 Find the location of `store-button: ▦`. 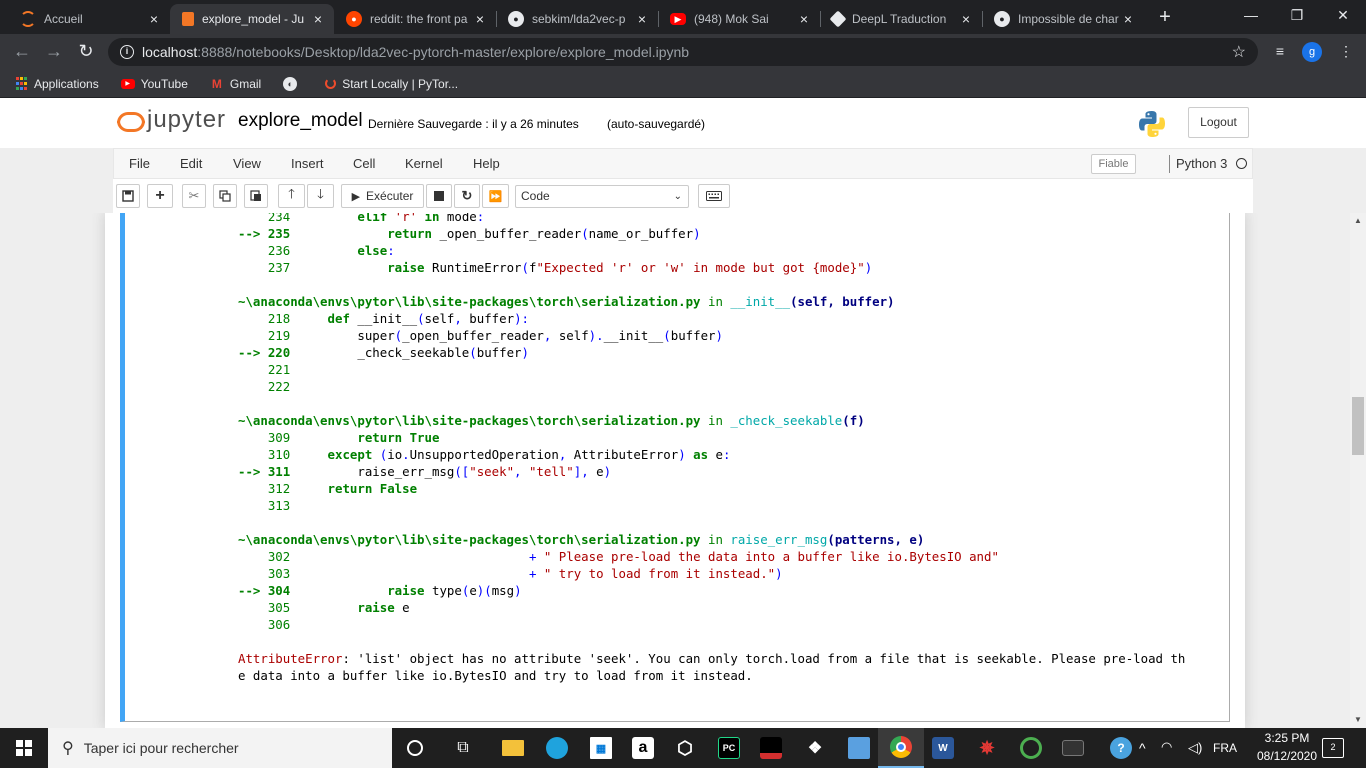

store-button: ▦ is located at coordinates (601, 748).